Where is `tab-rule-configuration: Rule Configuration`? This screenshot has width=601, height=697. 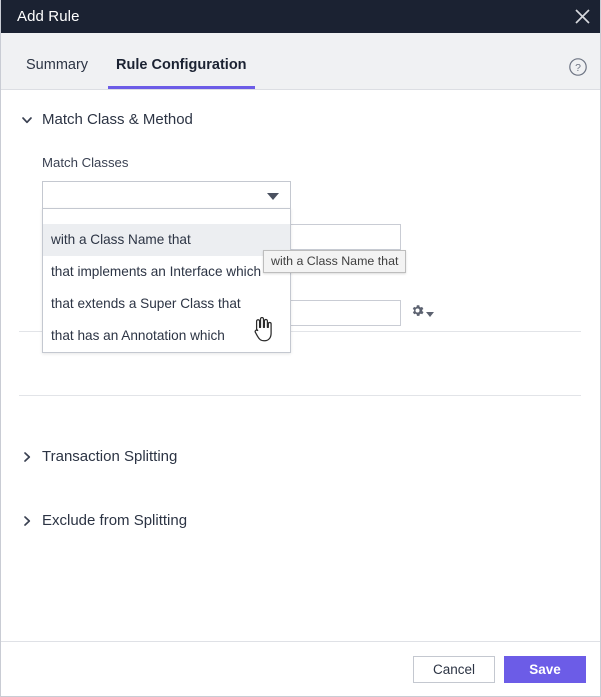
tab-rule-configuration: Rule Configuration is located at coordinates (181, 73).